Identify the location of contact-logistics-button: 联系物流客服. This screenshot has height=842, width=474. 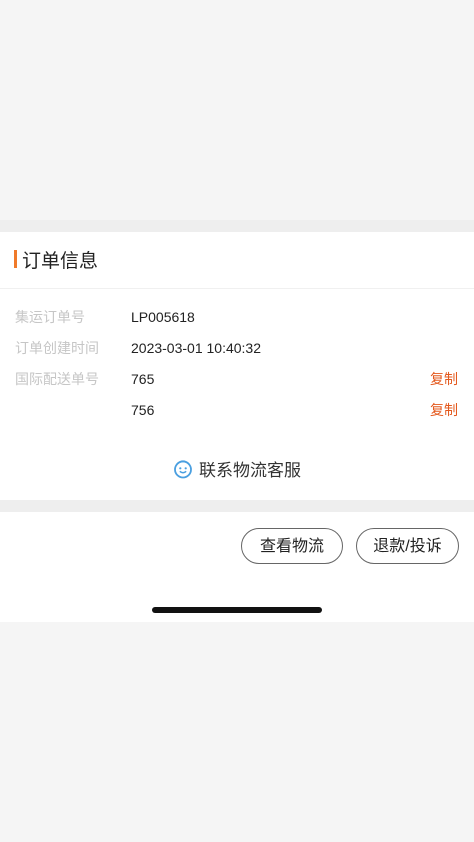
(237, 468).